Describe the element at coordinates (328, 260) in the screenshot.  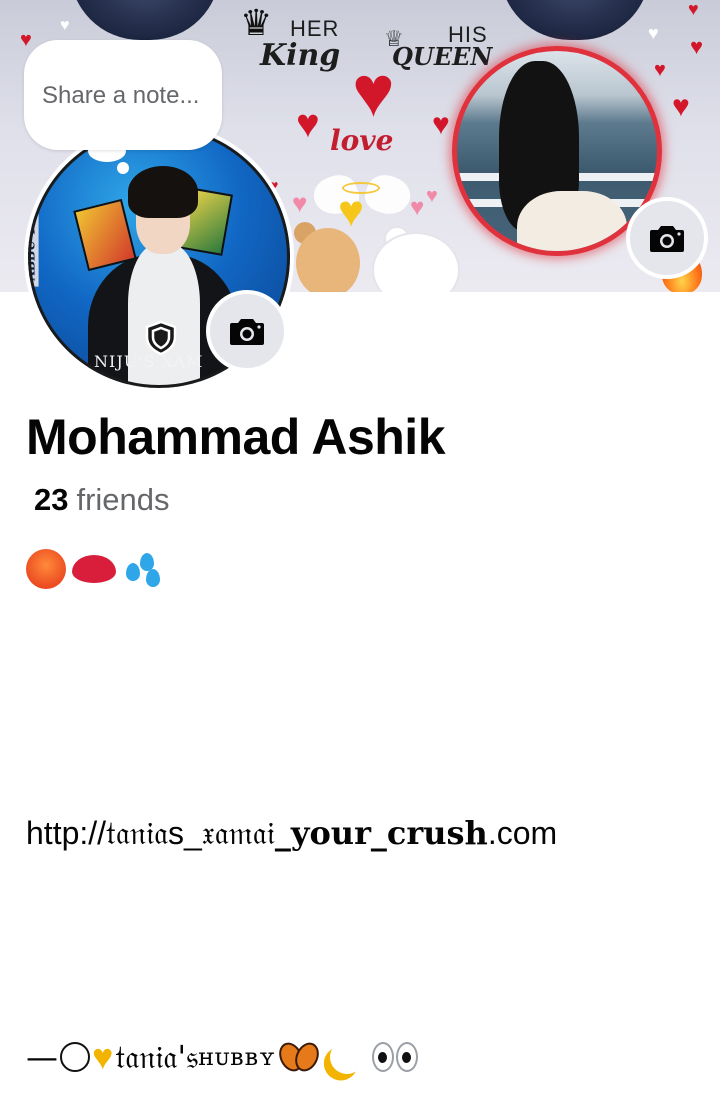
I see `tan-bear-illustration` at that location.